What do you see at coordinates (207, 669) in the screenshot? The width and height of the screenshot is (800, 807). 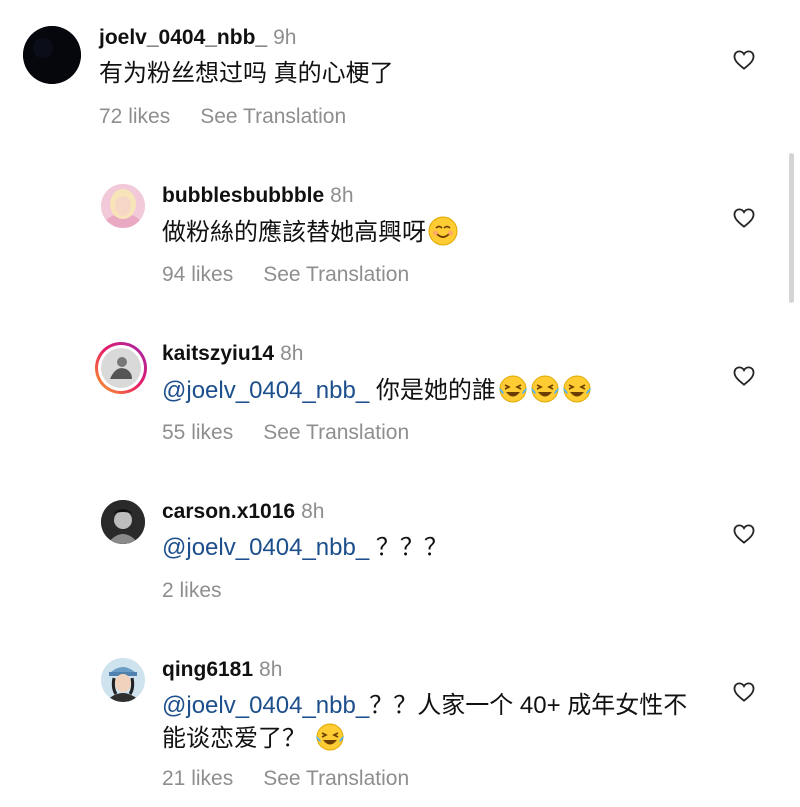 I see `username: qing6181` at bounding box center [207, 669].